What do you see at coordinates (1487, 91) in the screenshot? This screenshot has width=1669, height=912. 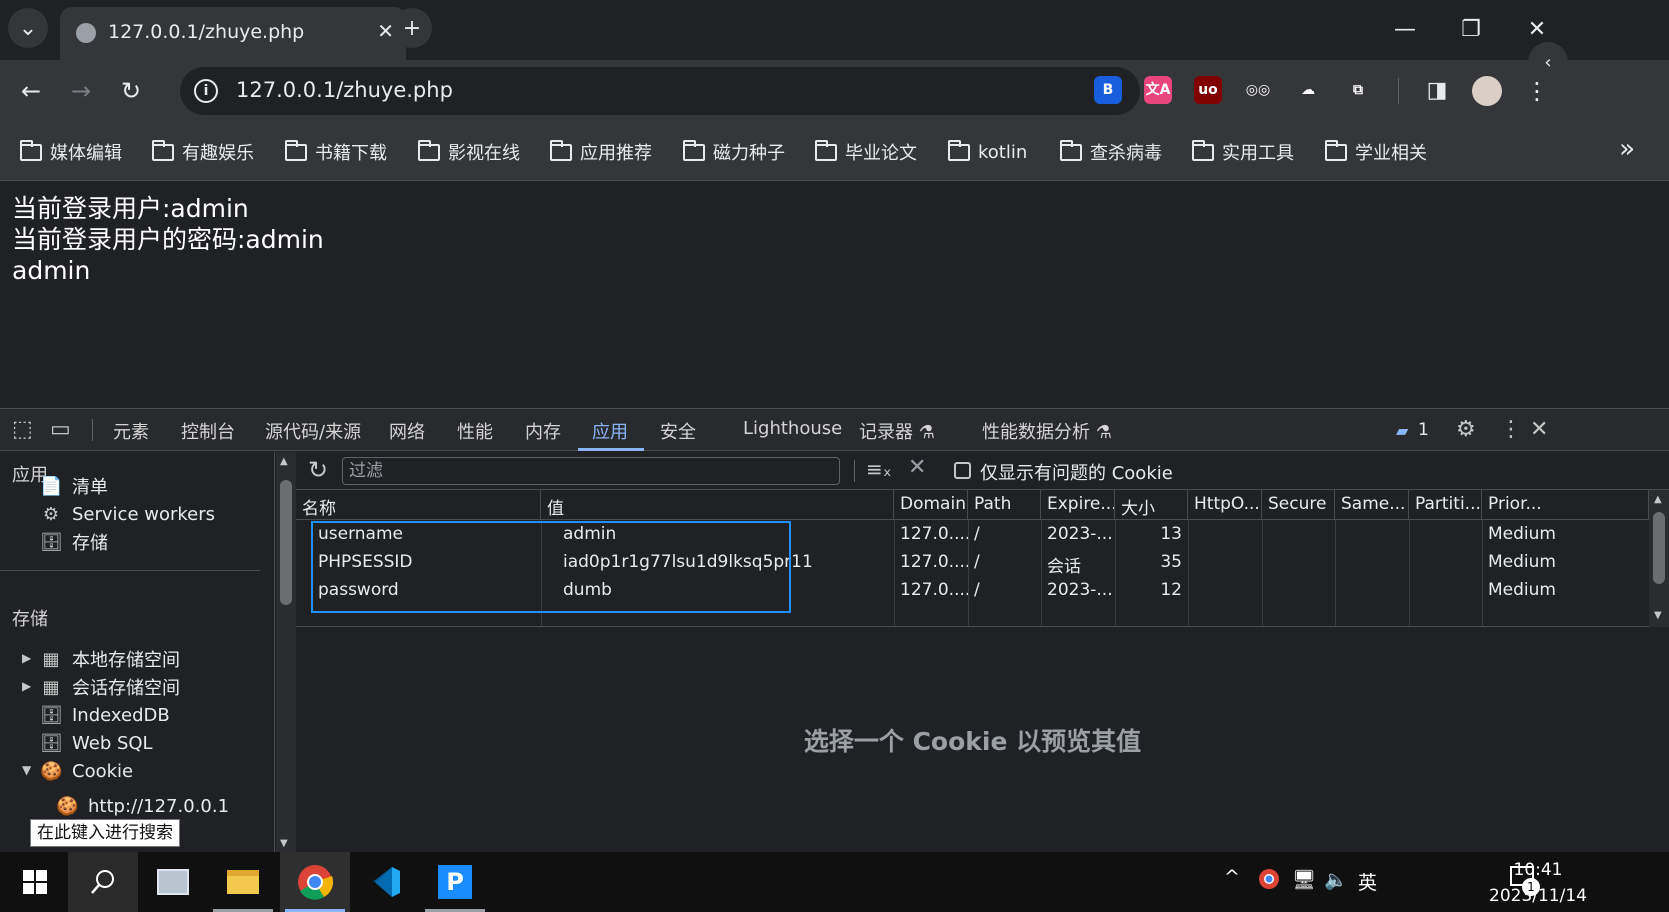 I see `avatar` at bounding box center [1487, 91].